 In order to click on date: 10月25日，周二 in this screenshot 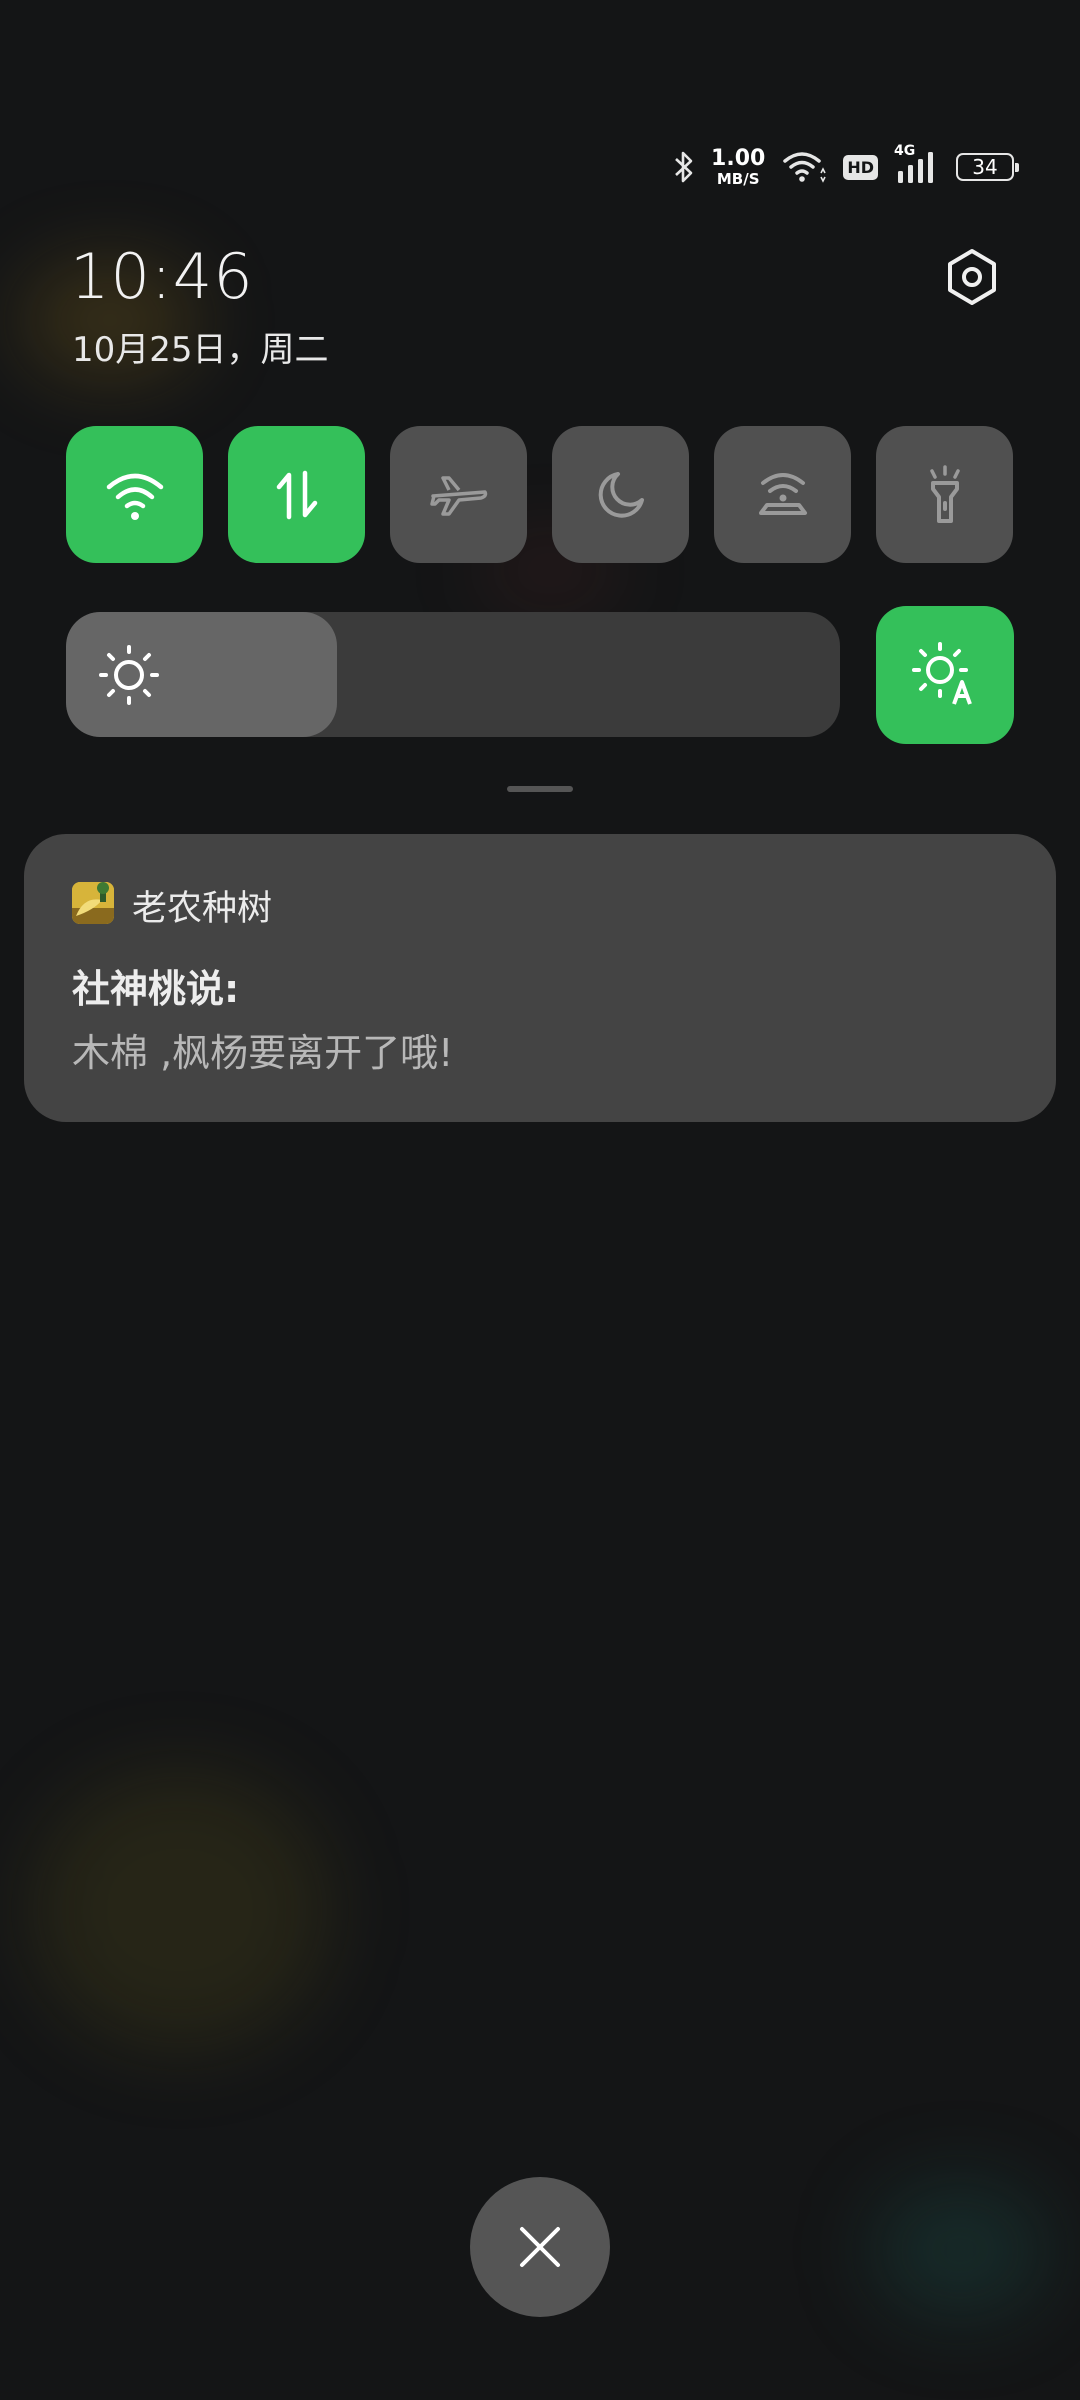, I will do `click(200, 350)`.